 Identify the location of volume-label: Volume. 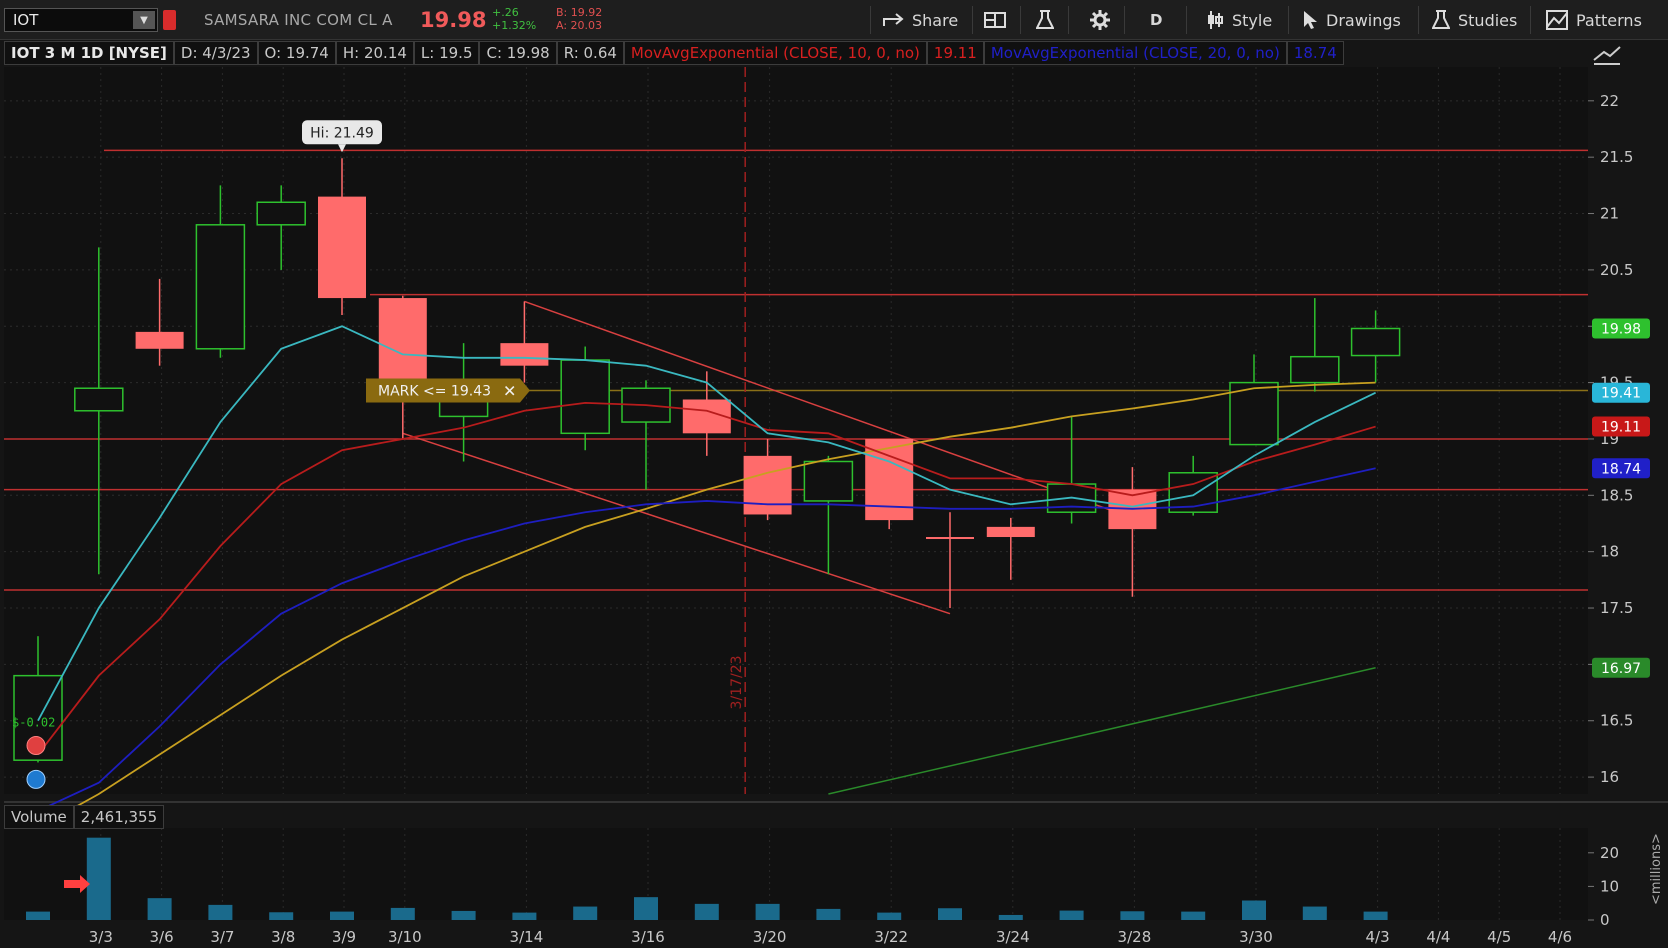
(39, 817).